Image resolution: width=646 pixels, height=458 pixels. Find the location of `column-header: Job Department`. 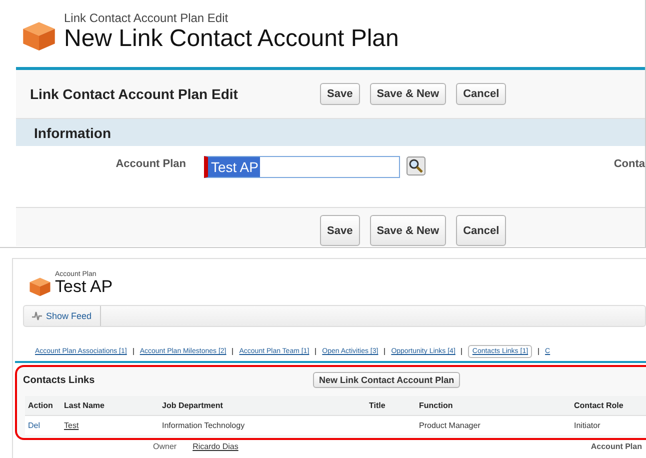

column-header: Job Department is located at coordinates (262, 406).